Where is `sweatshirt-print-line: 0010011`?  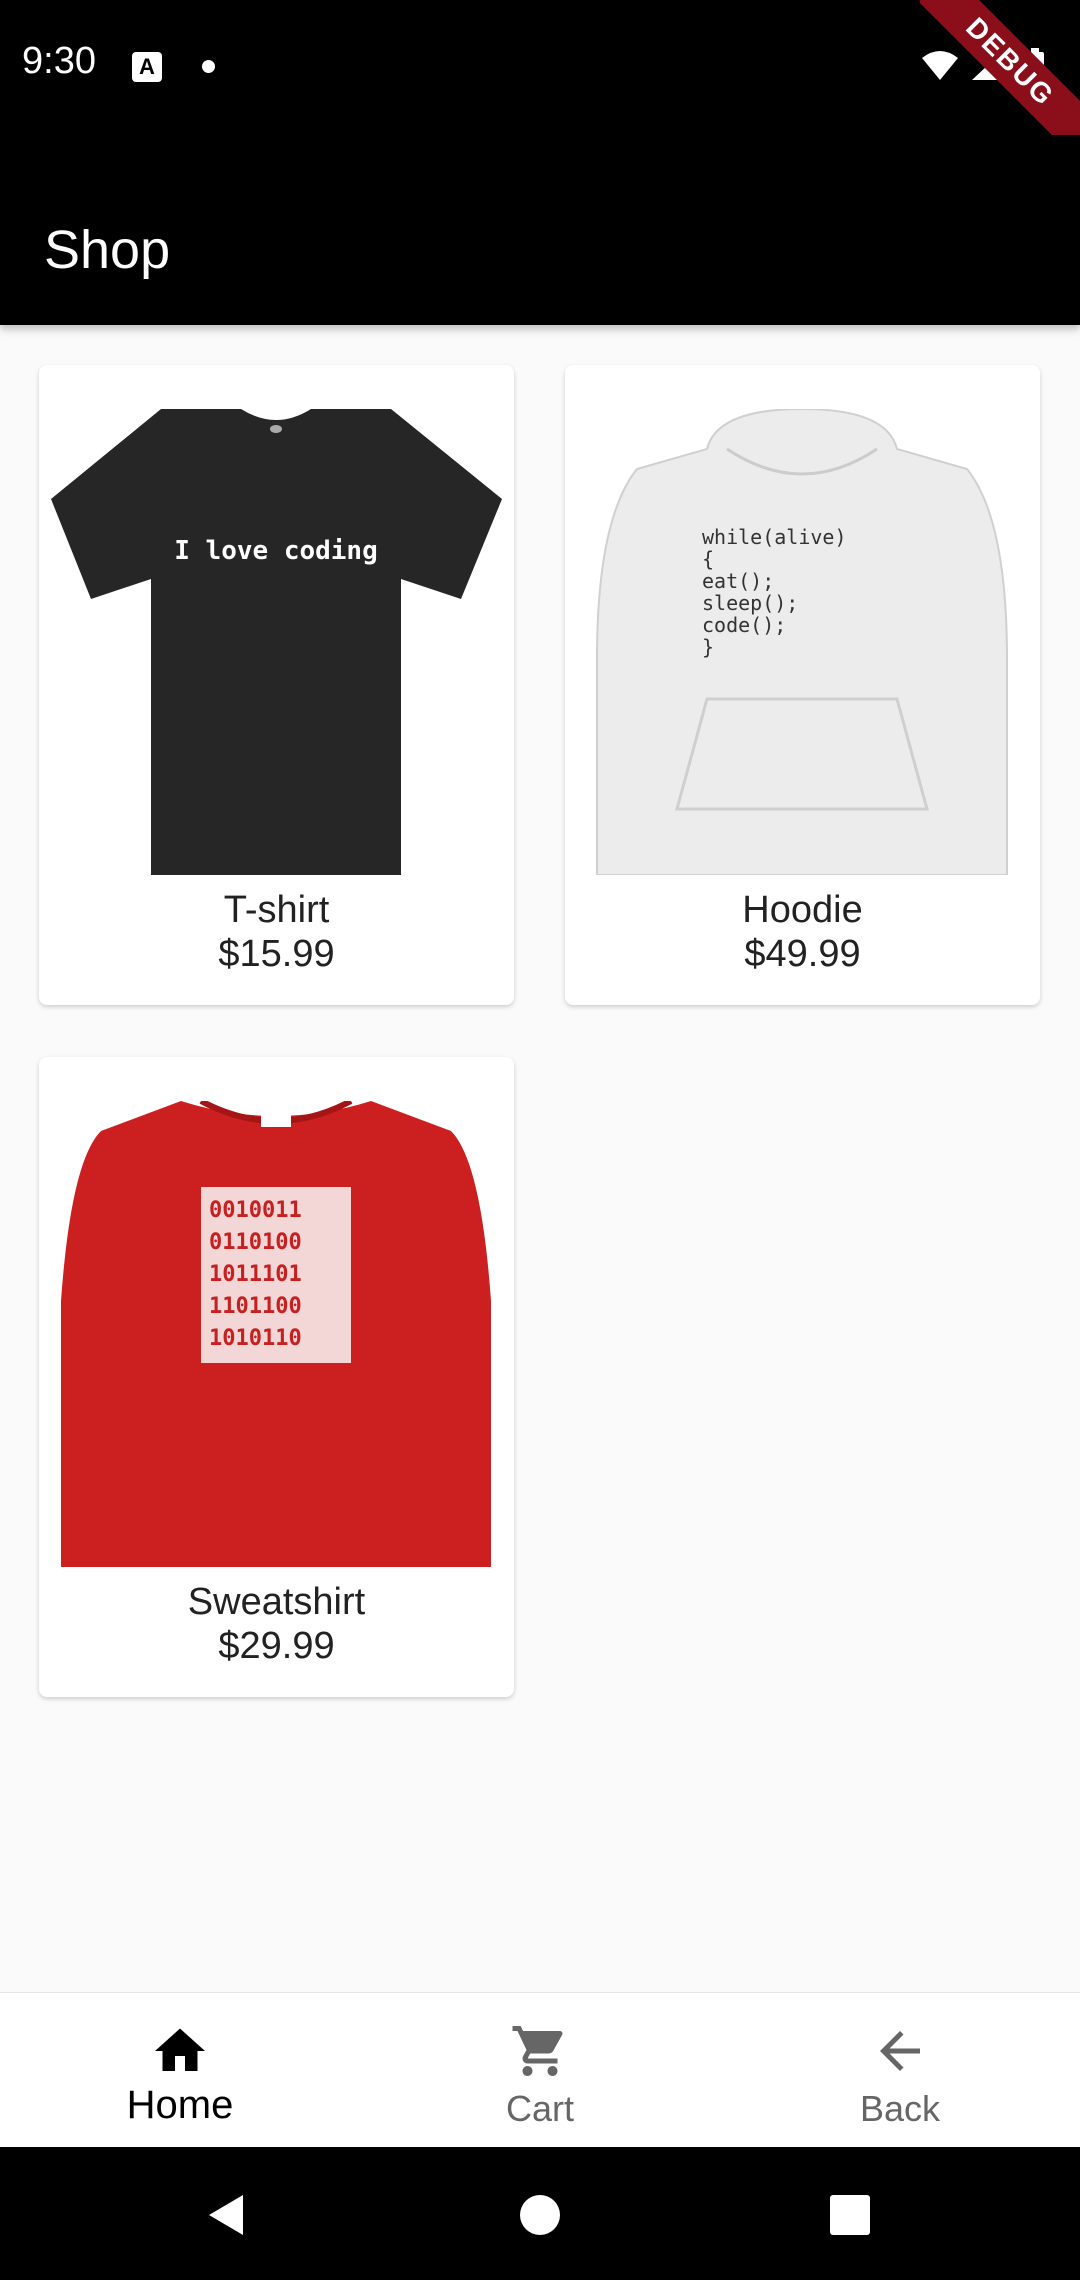
sweatshirt-print-line: 0010011 is located at coordinates (255, 1210).